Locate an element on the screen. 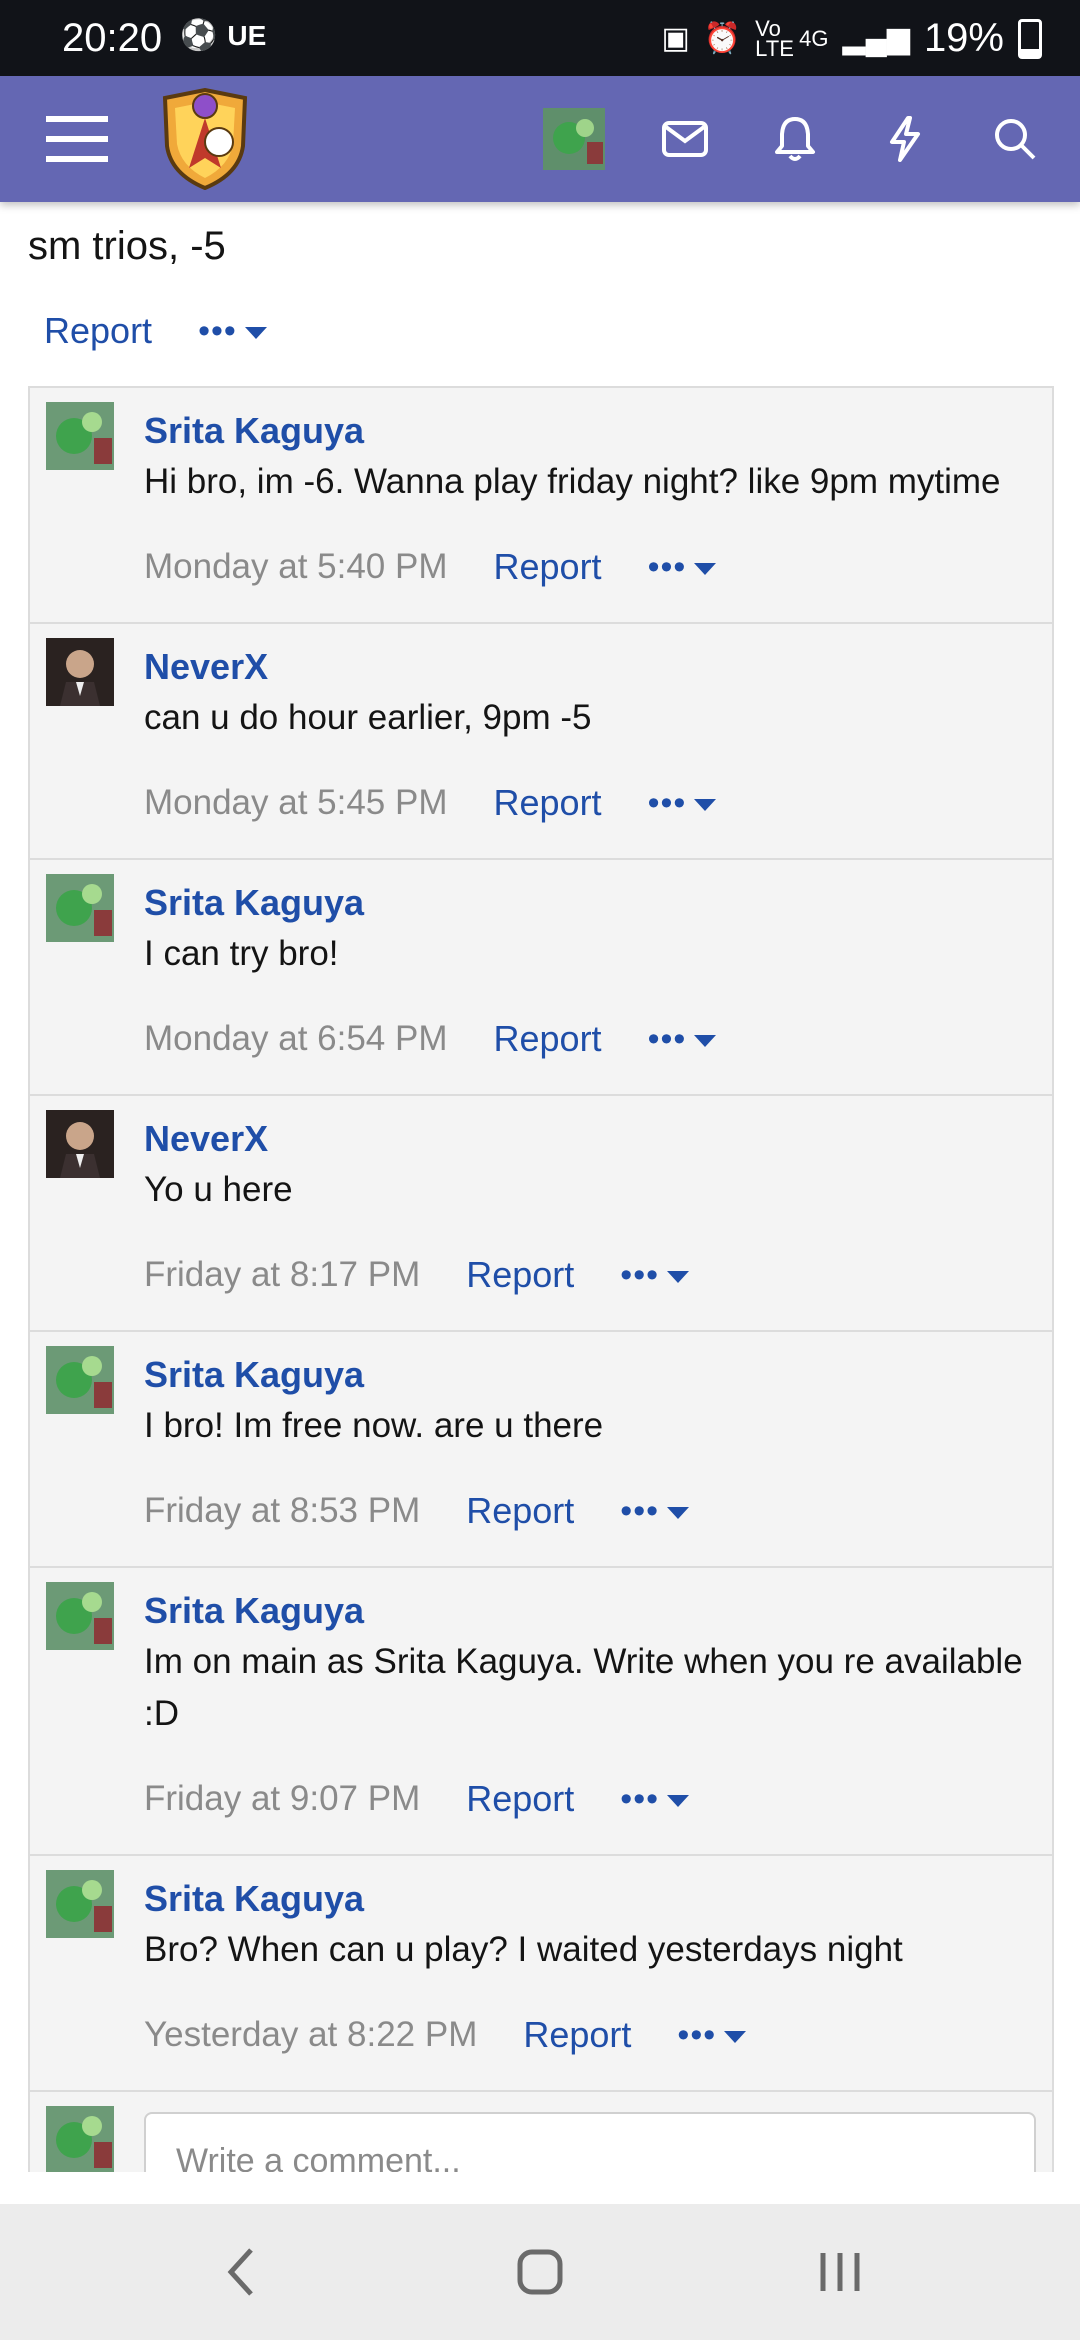 This screenshot has height=2340, width=1080. post-text: sm trios, -5 is located at coordinates (127, 246).